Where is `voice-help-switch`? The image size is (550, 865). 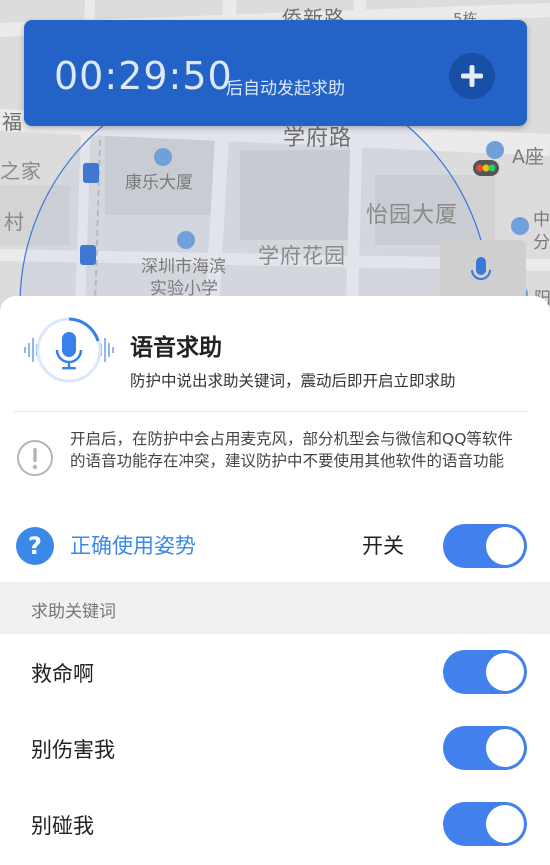
voice-help-switch is located at coordinates (485, 546).